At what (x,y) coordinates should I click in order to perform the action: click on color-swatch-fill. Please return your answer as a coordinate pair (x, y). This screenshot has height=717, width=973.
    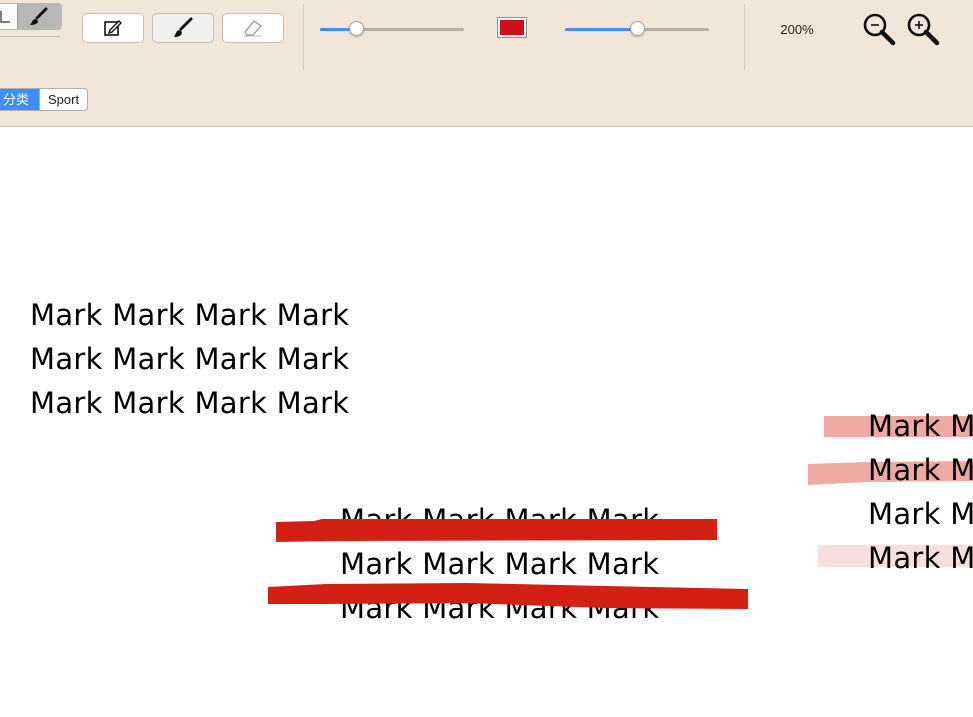
    Looking at the image, I should click on (512, 27).